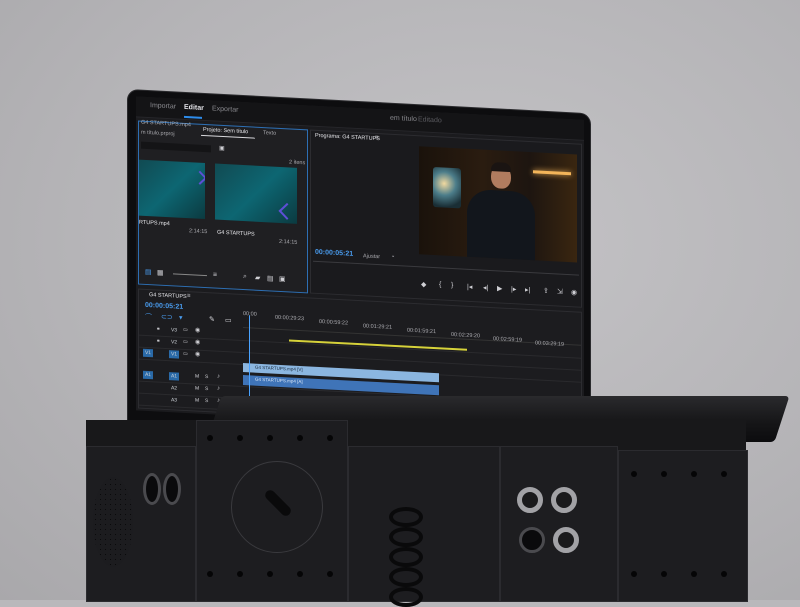 Image resolution: width=800 pixels, height=607 pixels. I want to click on items-count: 2 itens, so click(297, 163).